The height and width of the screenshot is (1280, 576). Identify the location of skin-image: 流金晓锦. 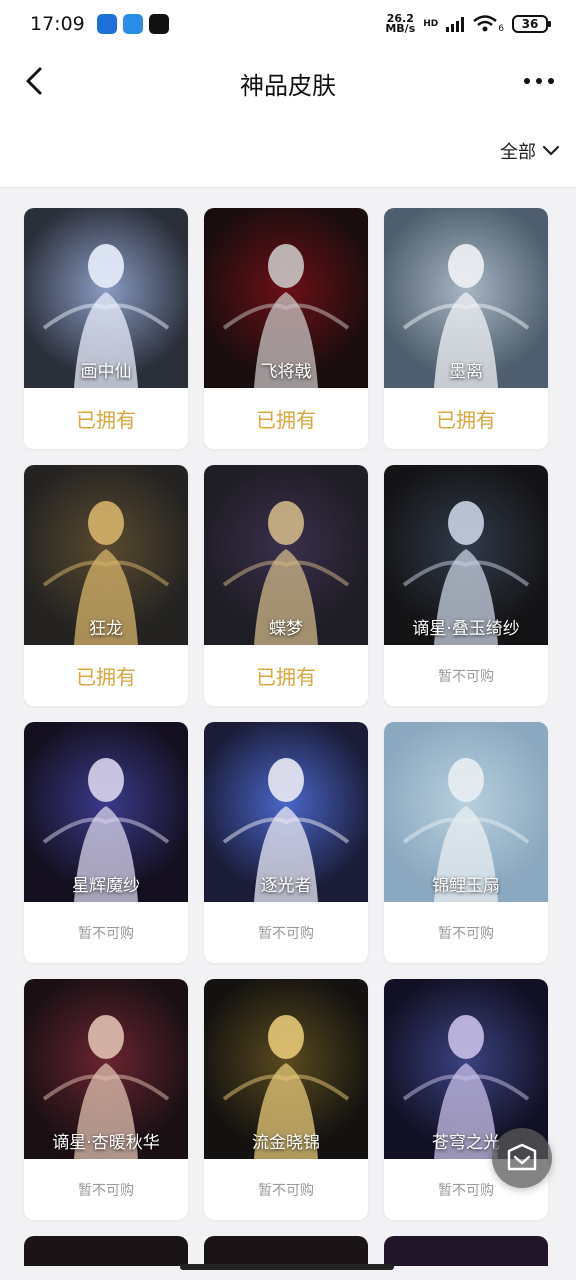
(286, 1069).